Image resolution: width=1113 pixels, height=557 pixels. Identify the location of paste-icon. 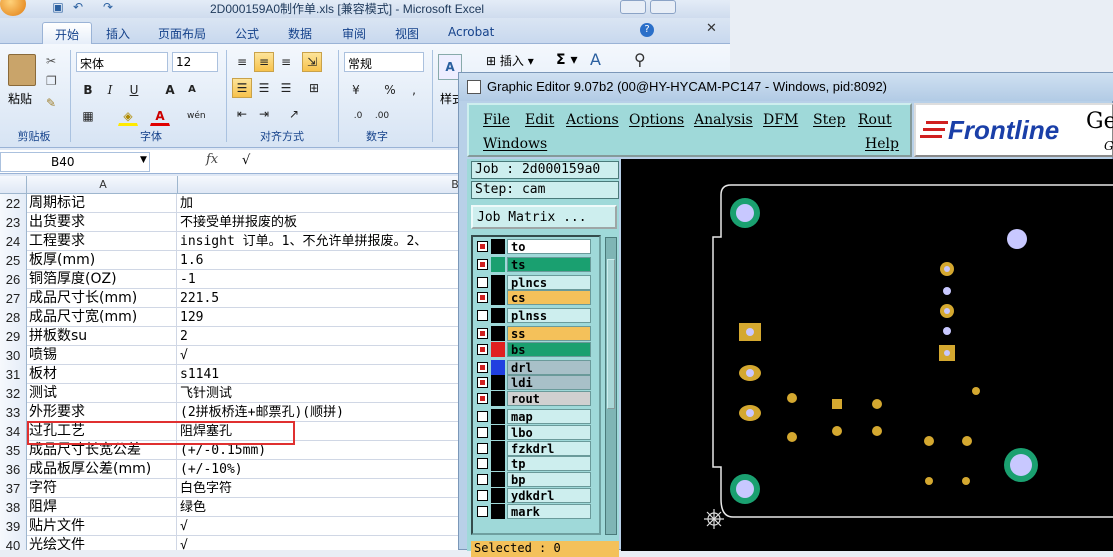
(22, 70).